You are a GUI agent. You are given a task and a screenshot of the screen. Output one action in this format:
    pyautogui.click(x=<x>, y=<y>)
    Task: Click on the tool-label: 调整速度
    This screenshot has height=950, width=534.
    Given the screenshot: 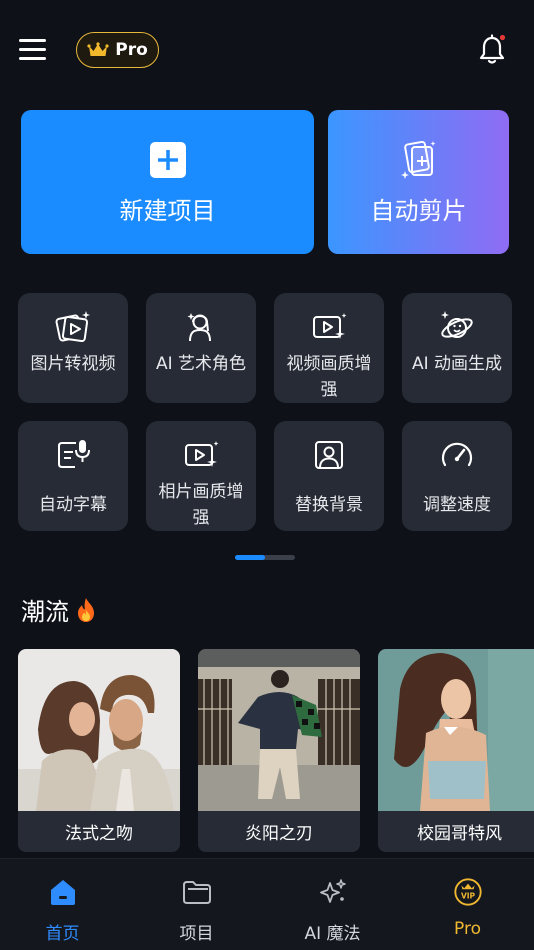 What is the action you would take?
    pyautogui.click(x=457, y=505)
    